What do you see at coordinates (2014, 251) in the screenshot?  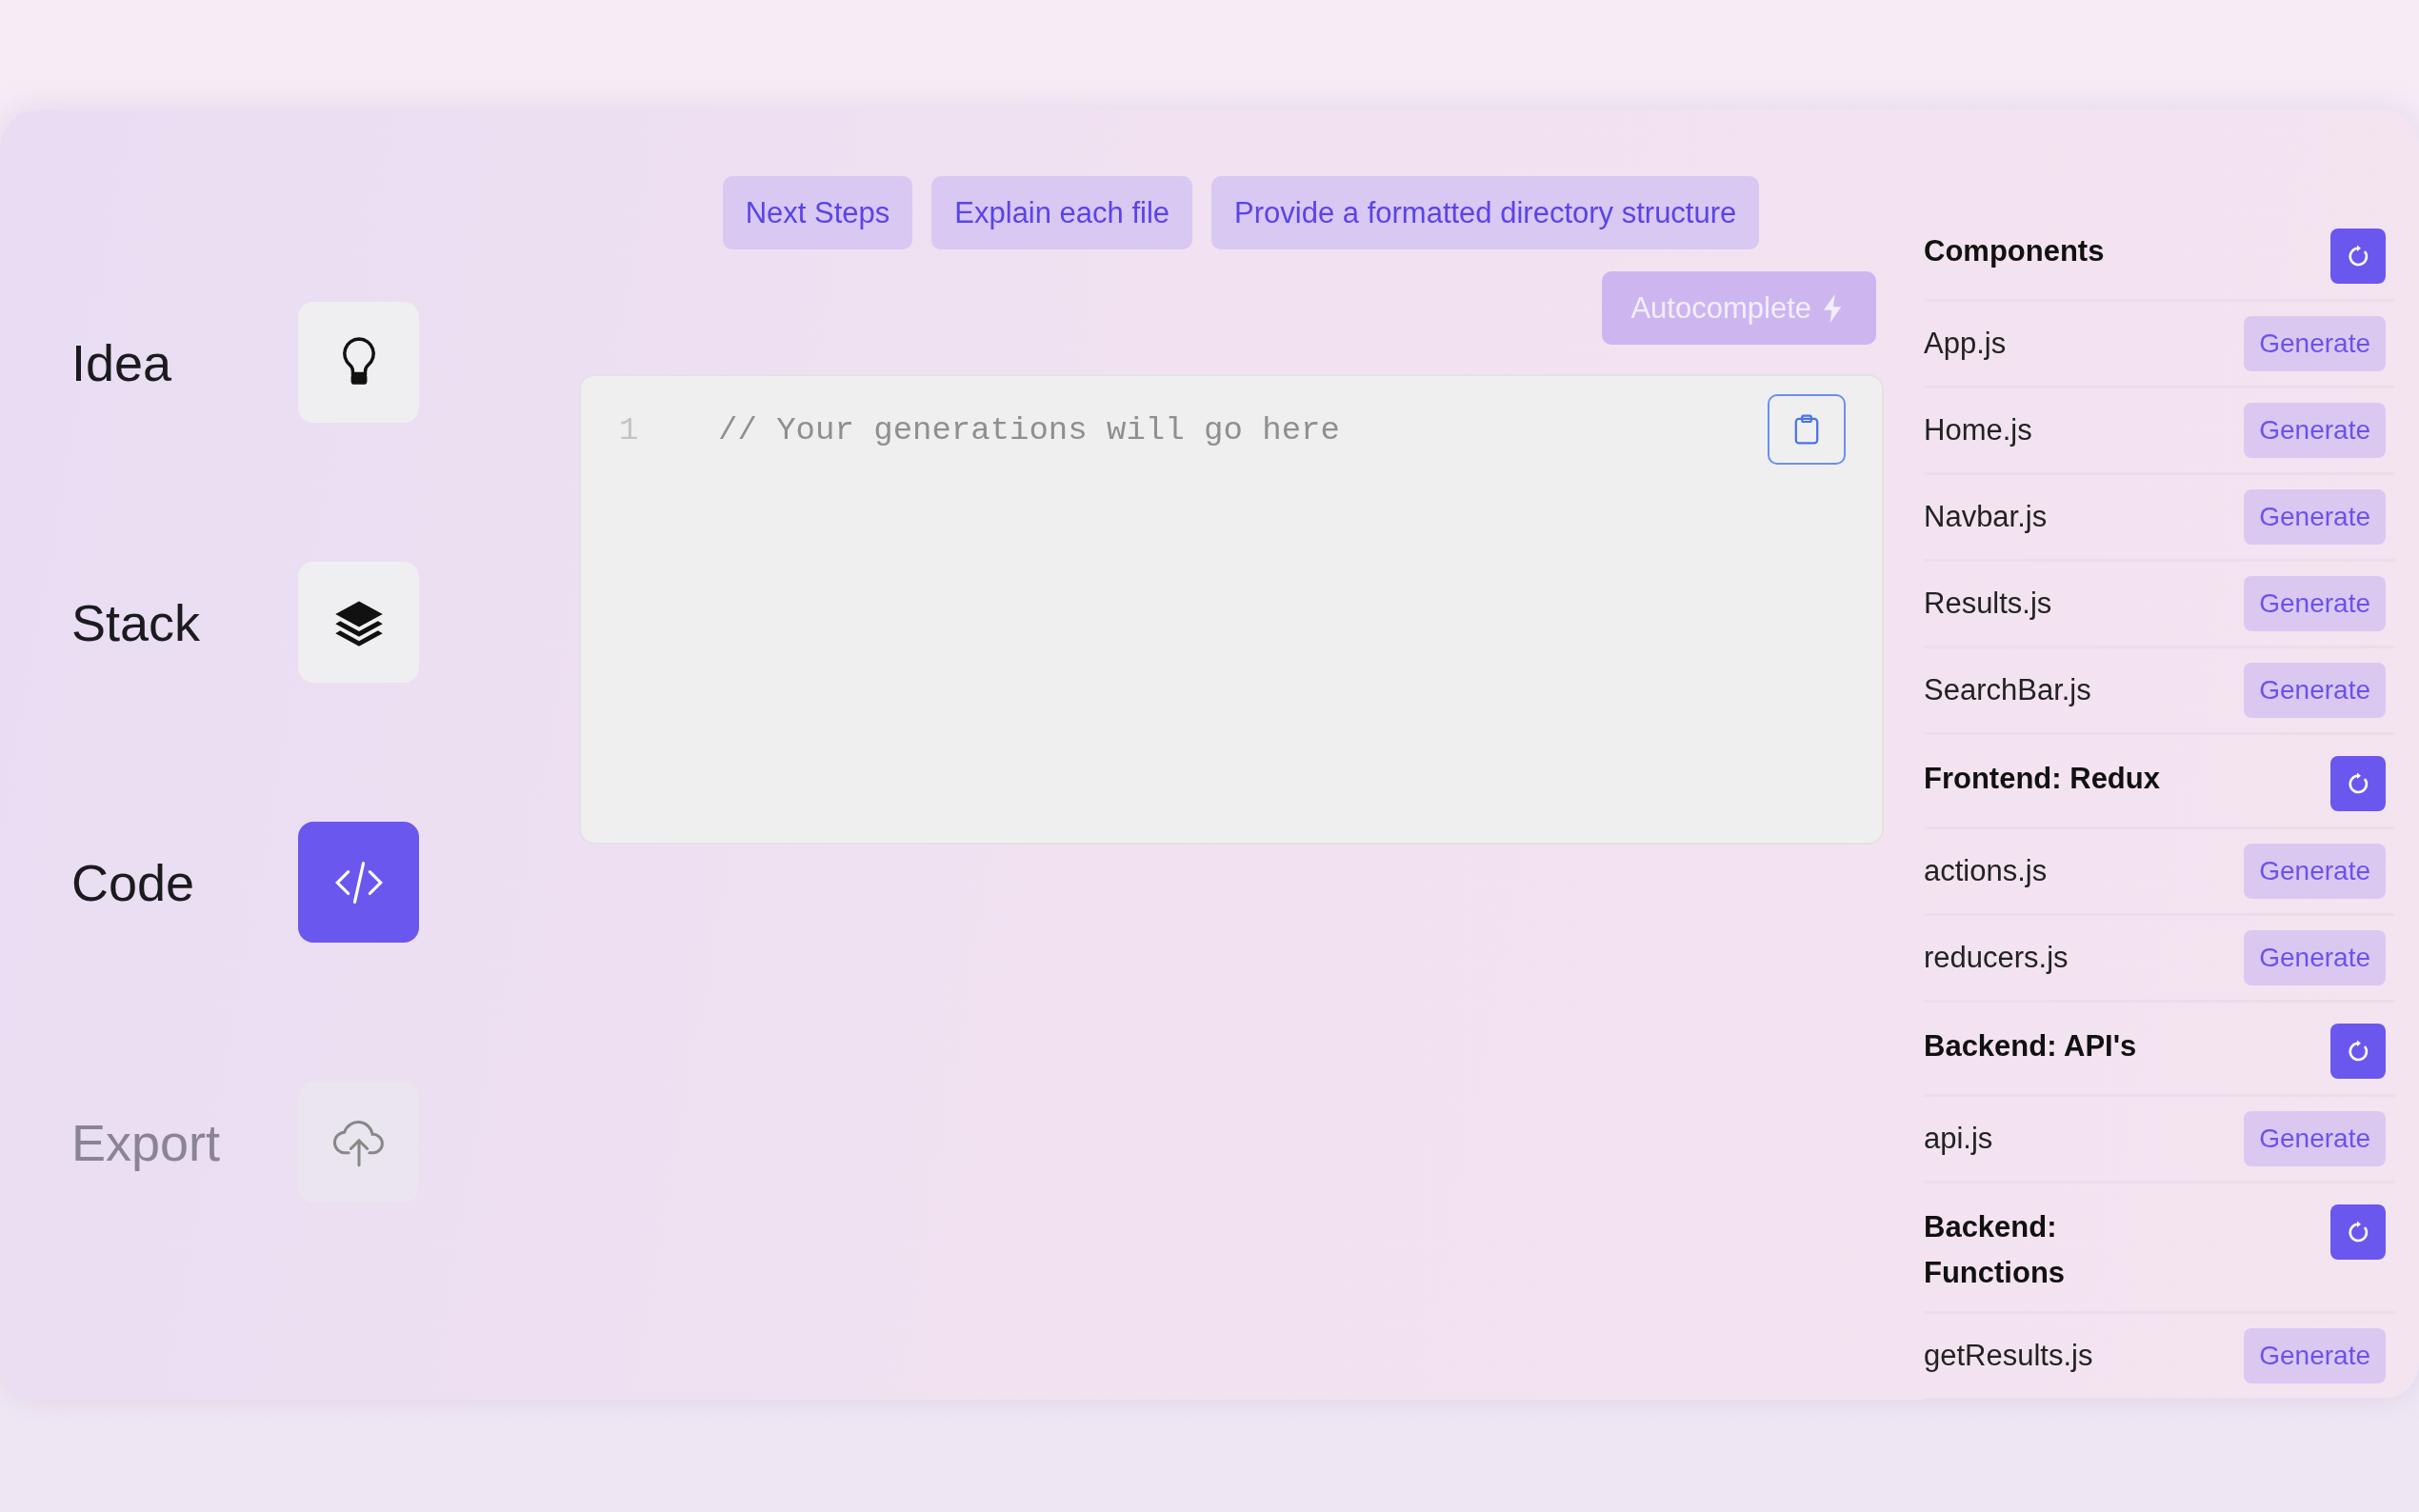 I see `group-title: Components` at bounding box center [2014, 251].